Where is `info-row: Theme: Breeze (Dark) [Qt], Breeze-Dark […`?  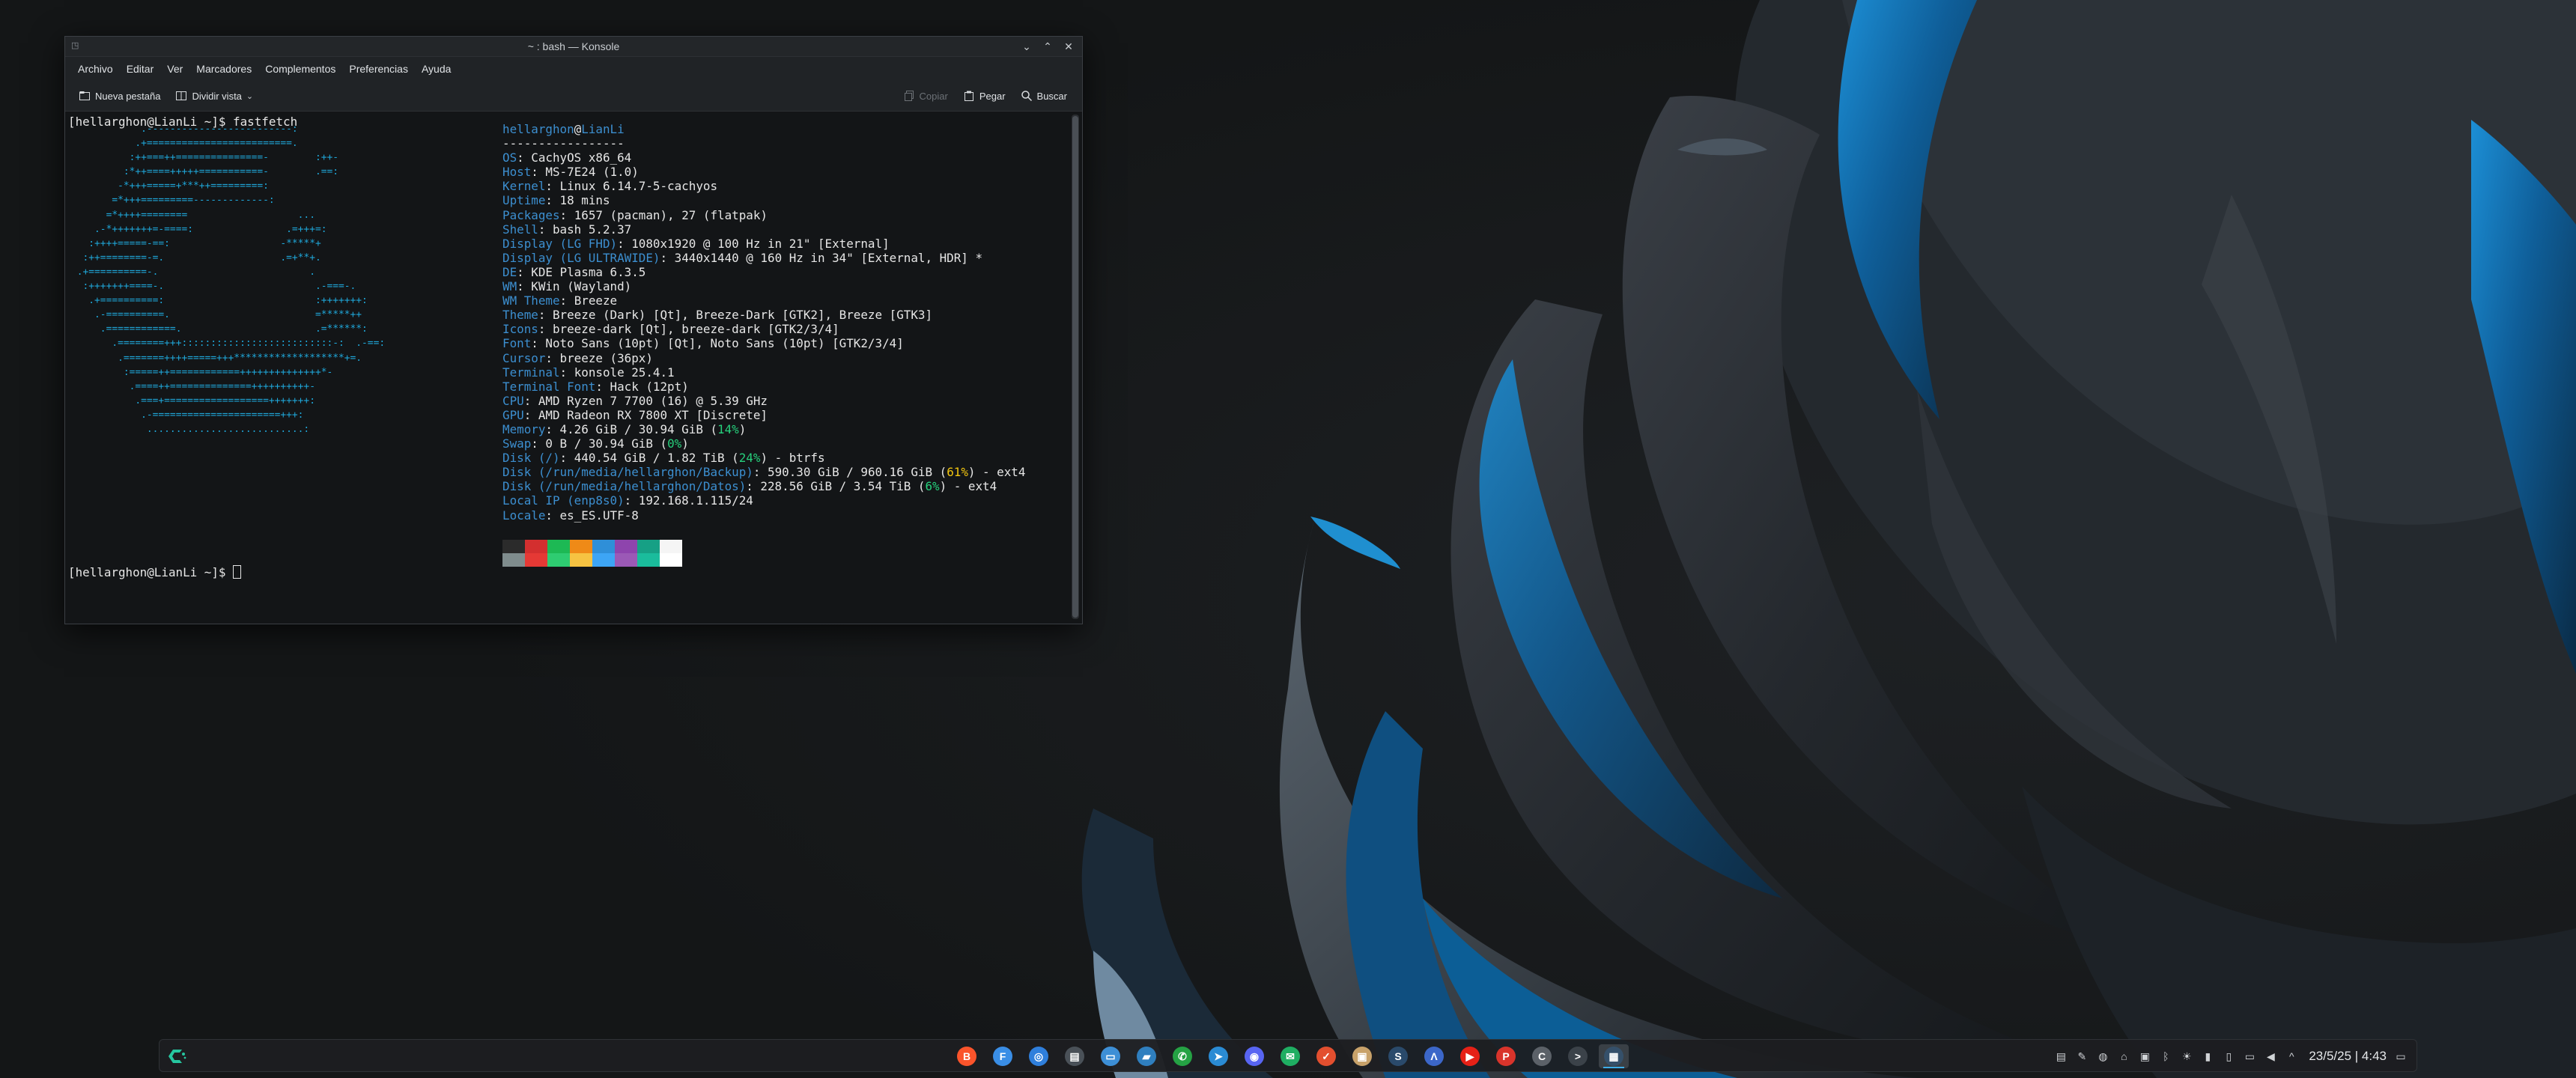 info-row: Theme: Breeze (Dark) [Qt], Breeze-Dark [… is located at coordinates (717, 315).